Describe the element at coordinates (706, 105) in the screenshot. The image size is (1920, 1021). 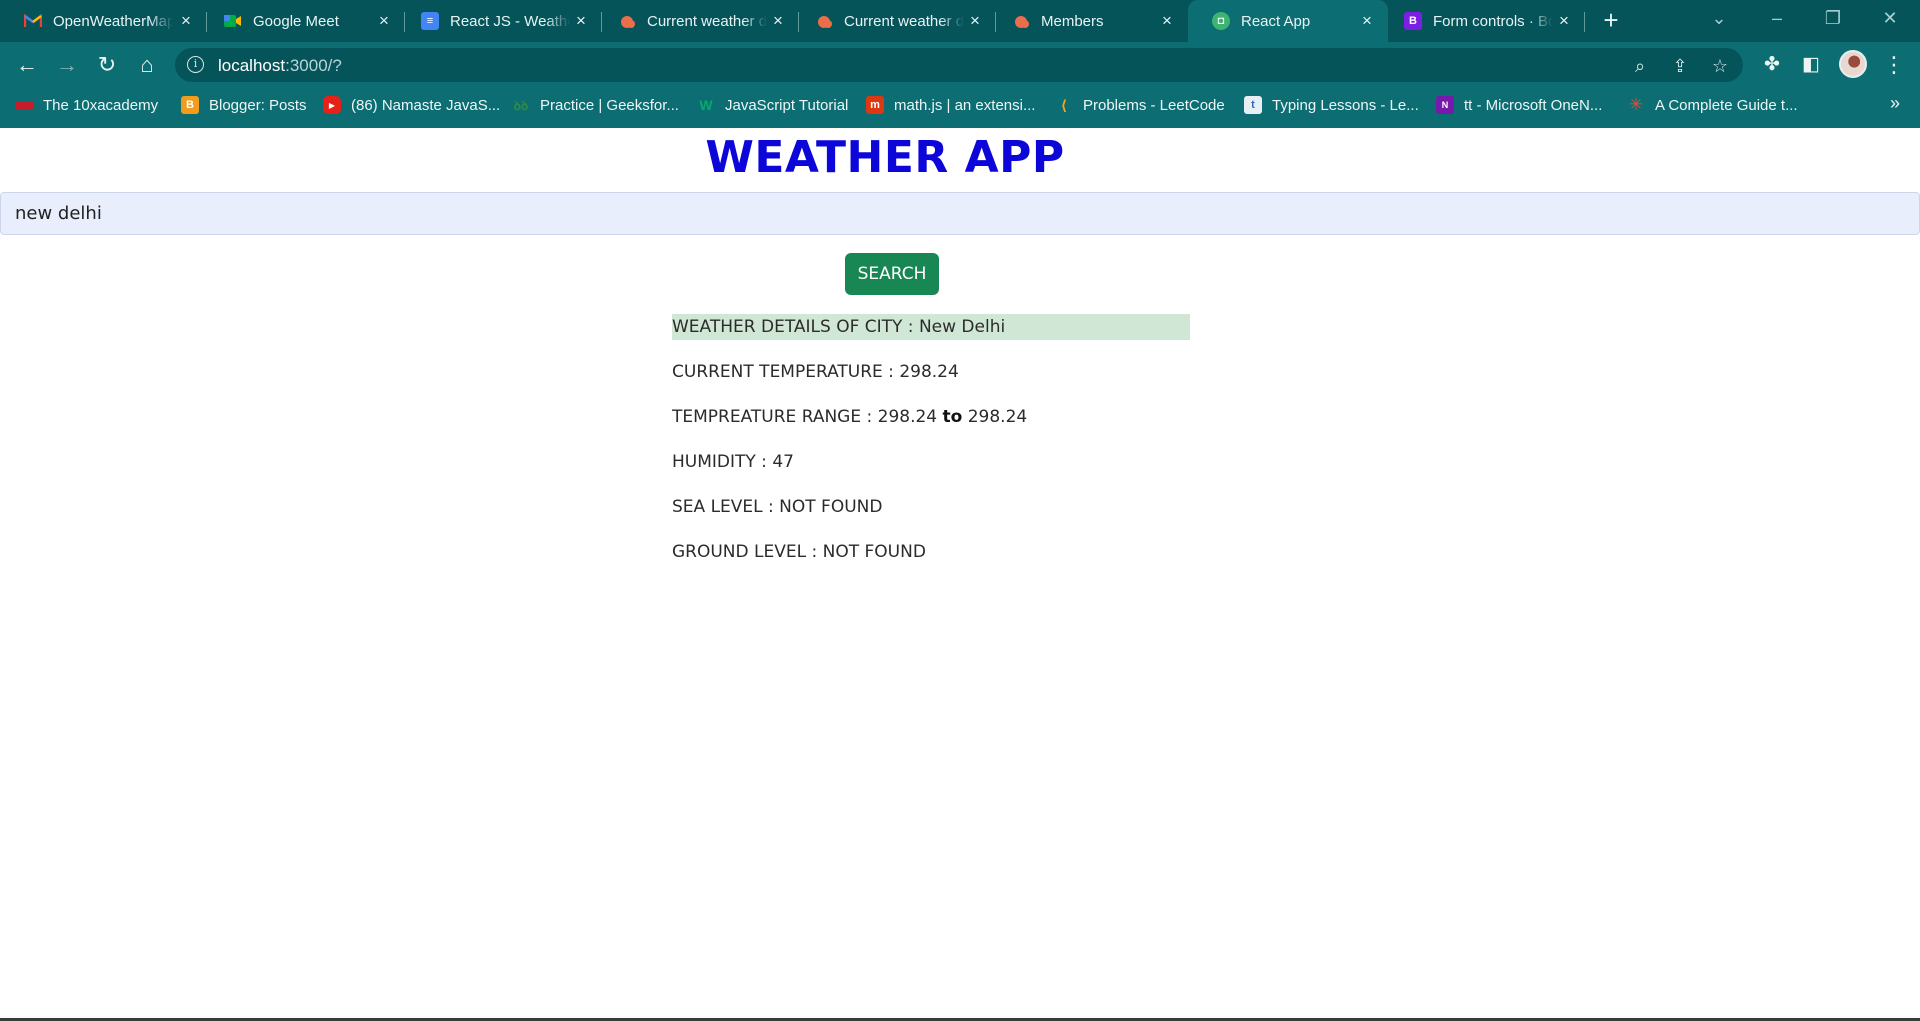
I see `w3-icon: W` at that location.